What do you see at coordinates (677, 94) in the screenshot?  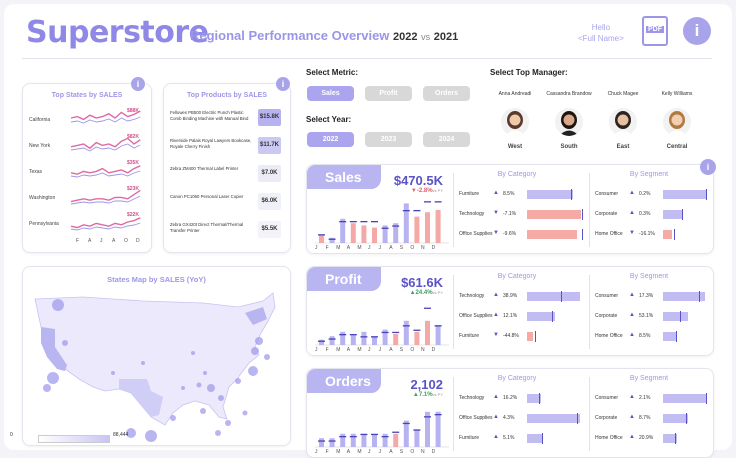 I see `manager-name: Kelly Williams` at bounding box center [677, 94].